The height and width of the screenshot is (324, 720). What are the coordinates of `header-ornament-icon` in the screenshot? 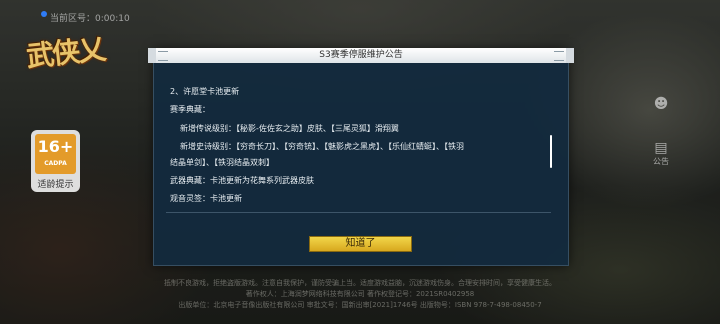 It's located at (559, 56).